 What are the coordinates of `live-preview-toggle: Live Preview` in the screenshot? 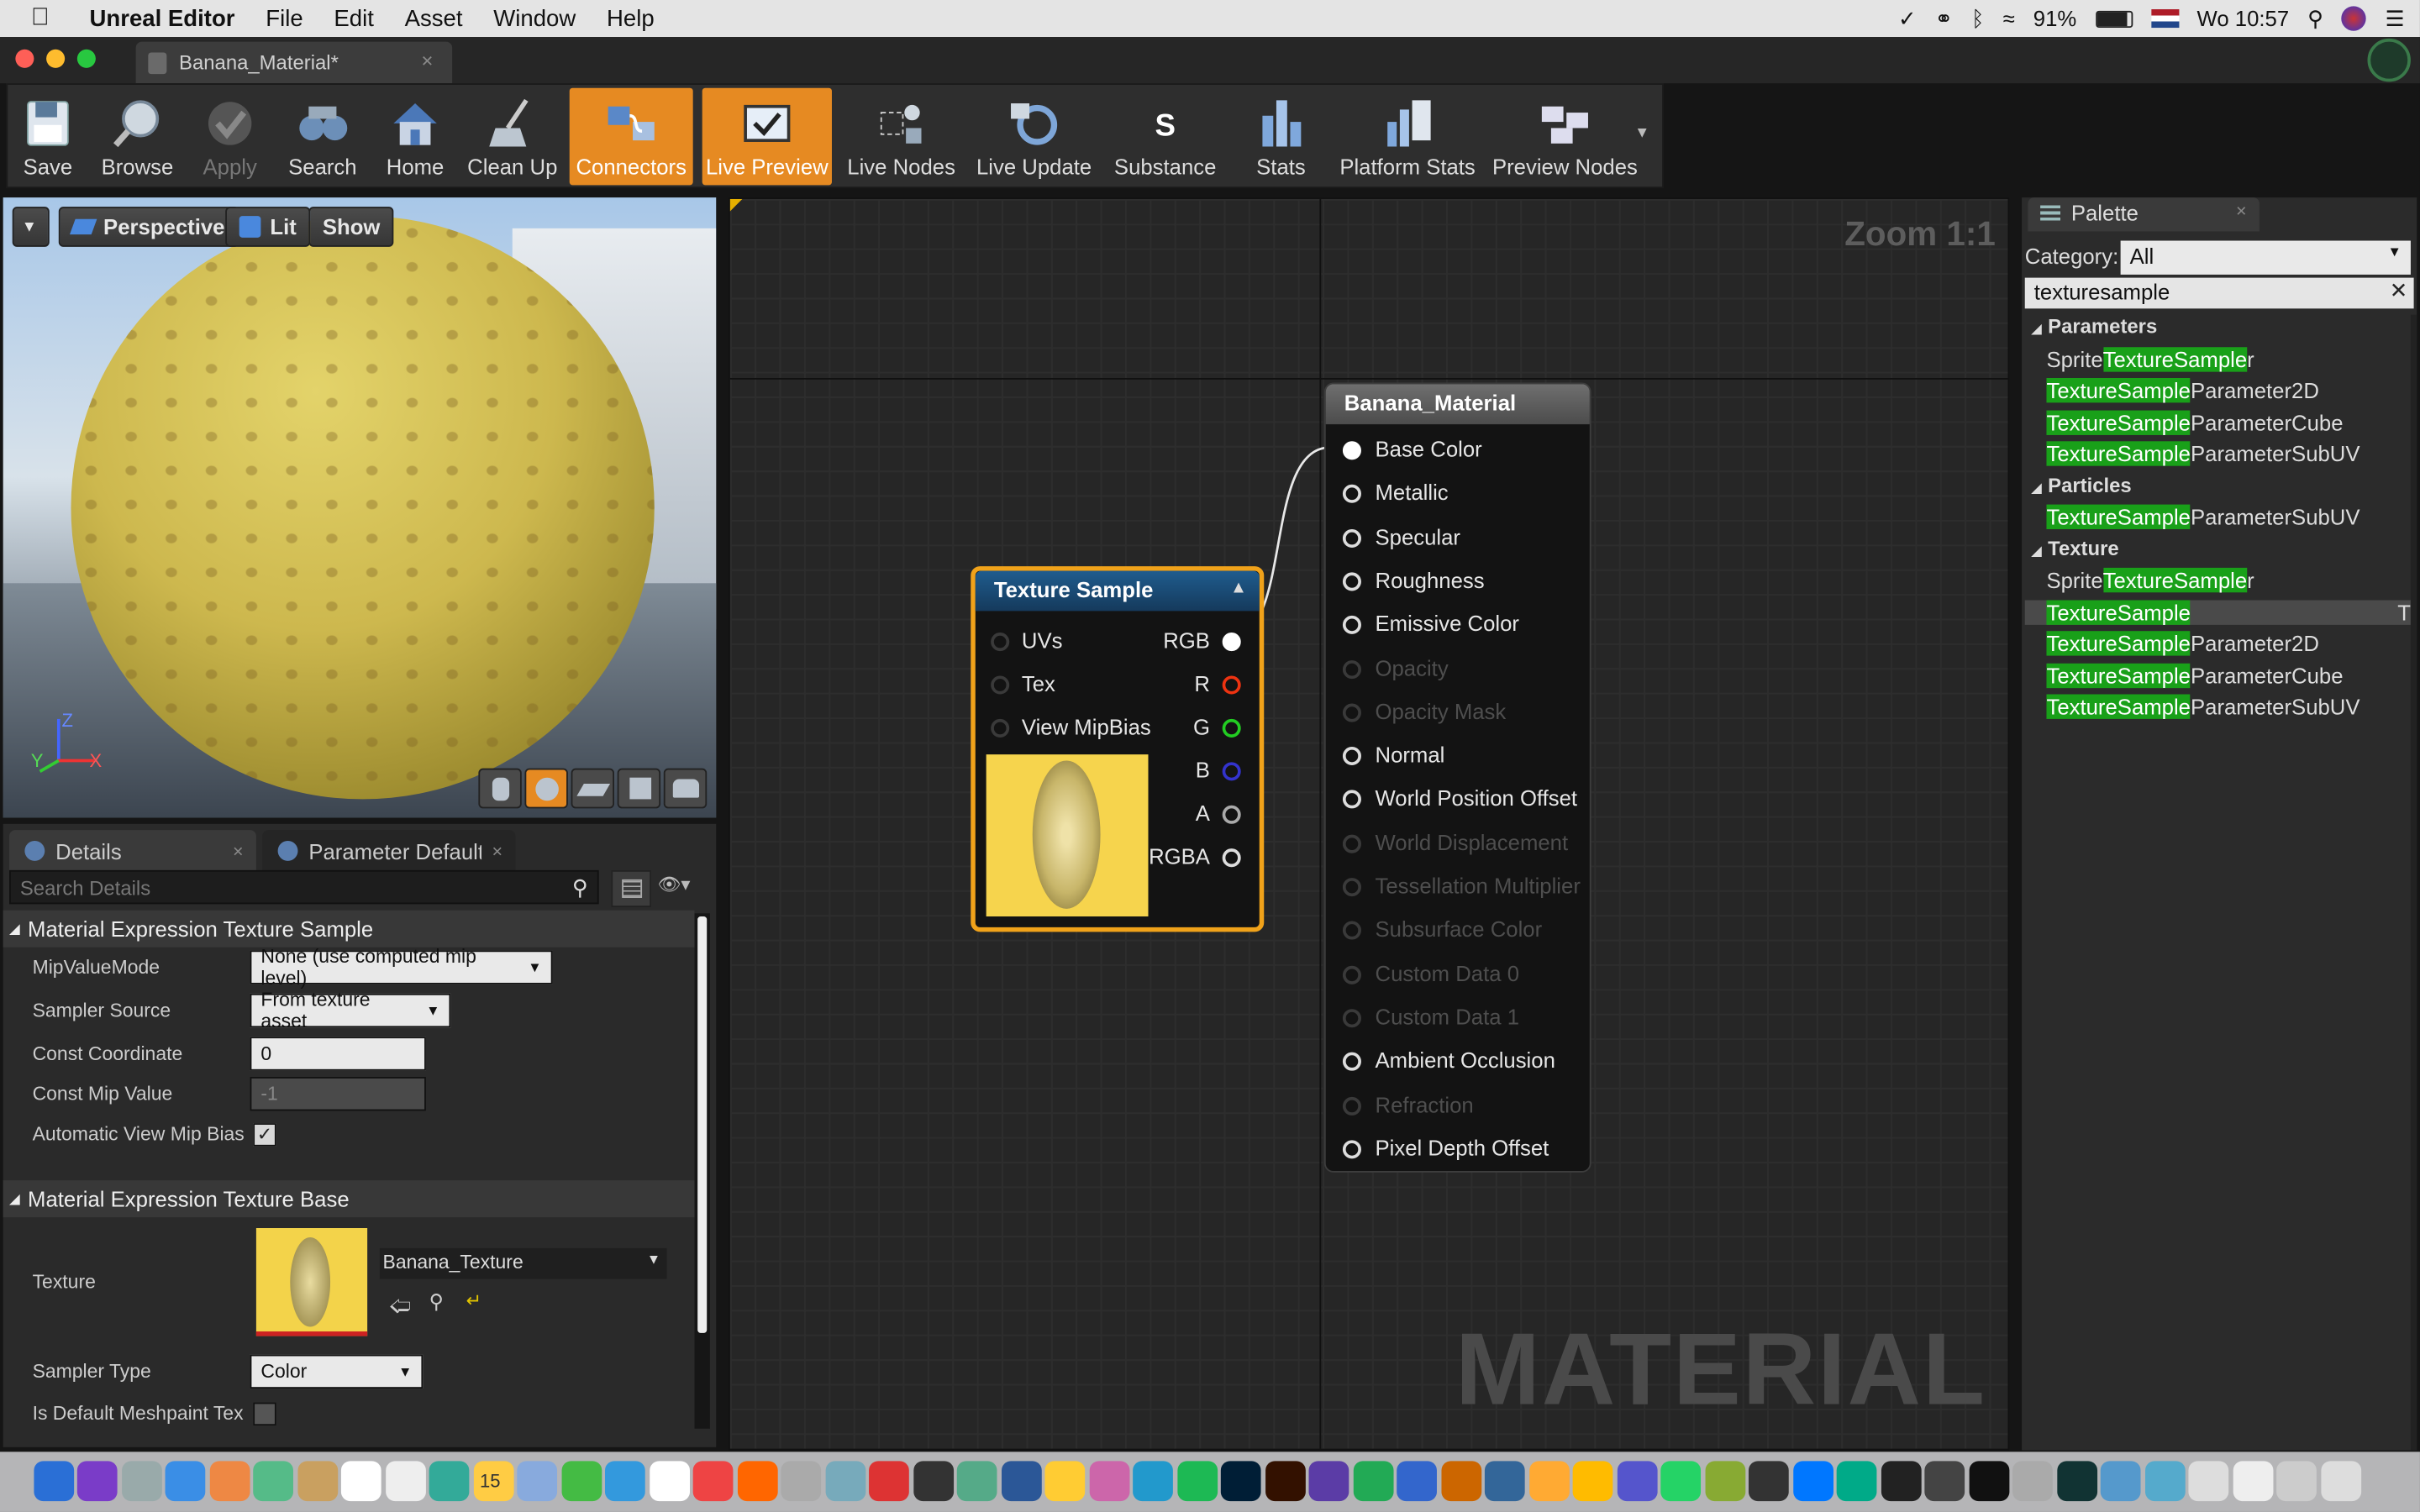 It's located at (767, 136).